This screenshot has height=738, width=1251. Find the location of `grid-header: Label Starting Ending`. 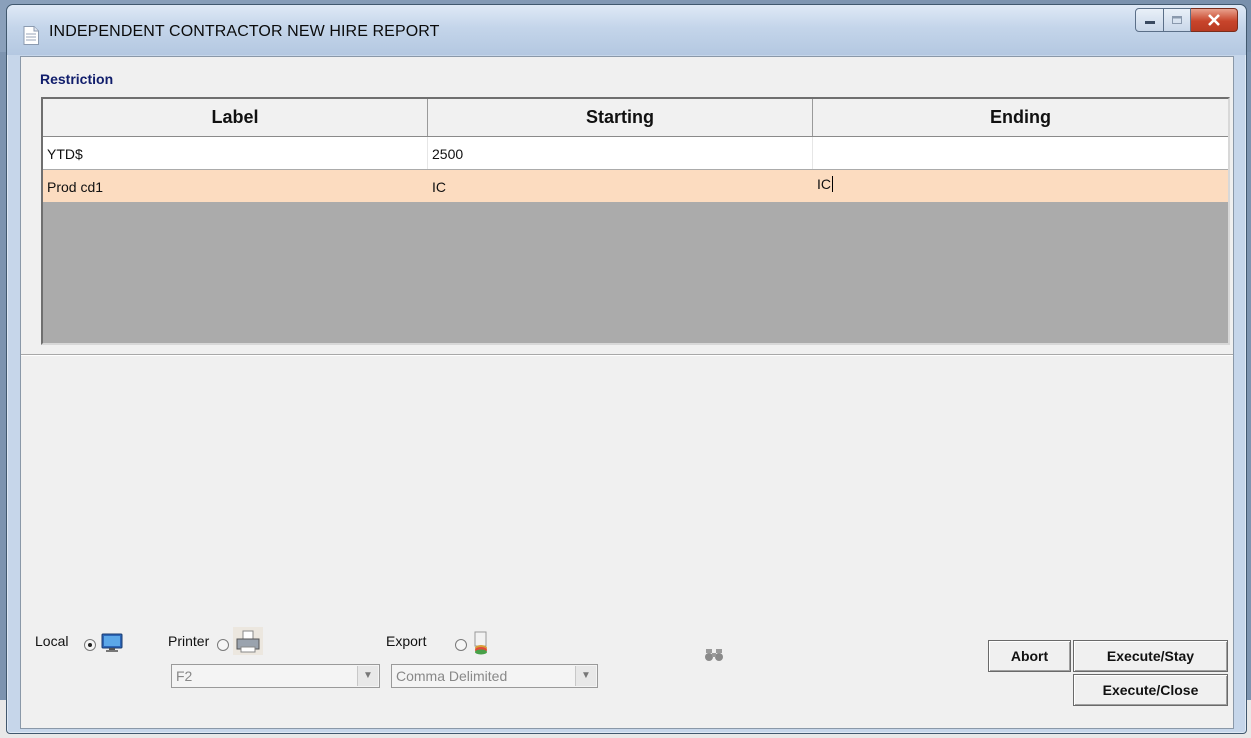

grid-header: Label Starting Ending is located at coordinates (635, 118).